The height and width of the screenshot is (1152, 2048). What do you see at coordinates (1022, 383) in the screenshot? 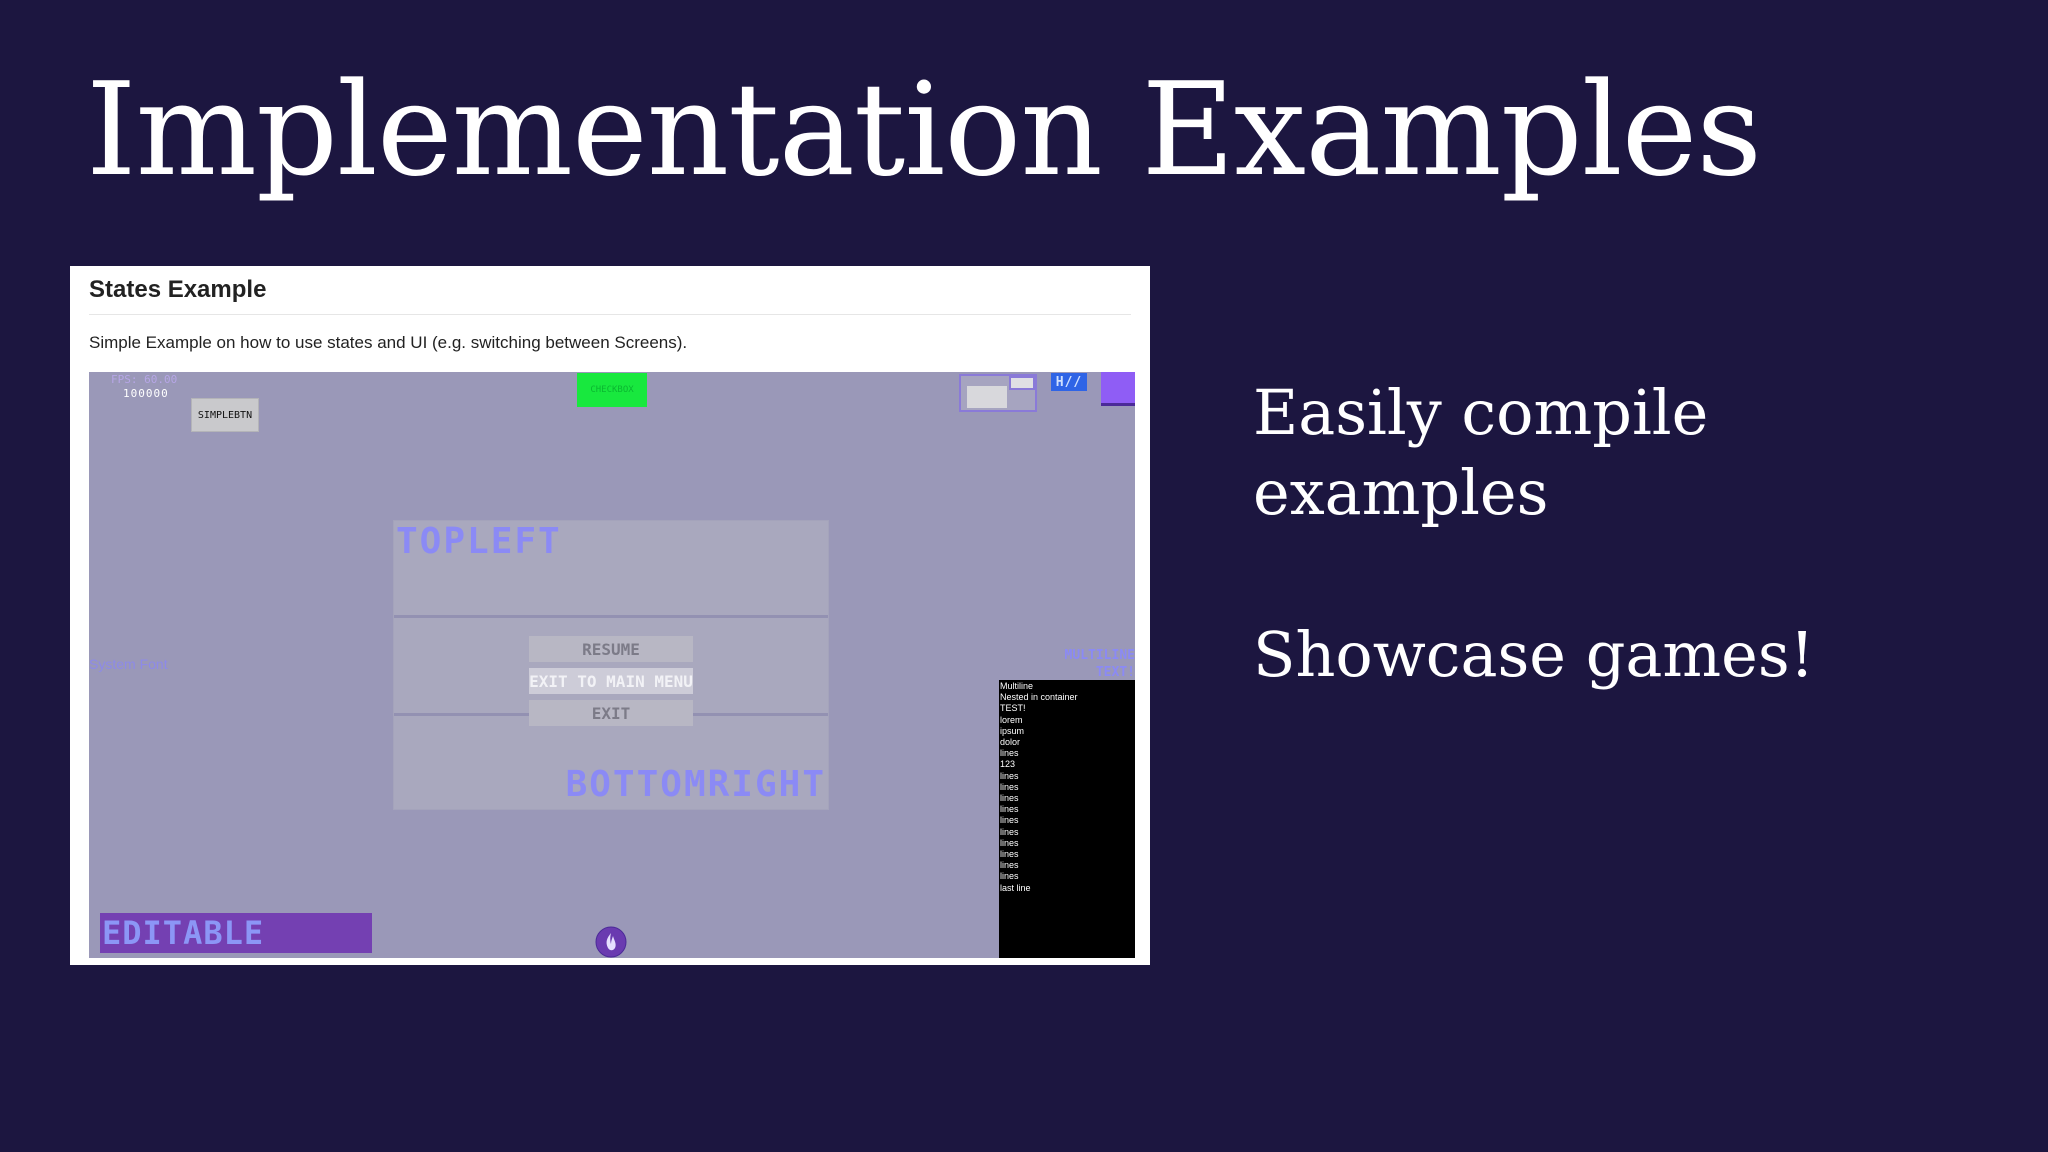
I see `window-widget-handle` at bounding box center [1022, 383].